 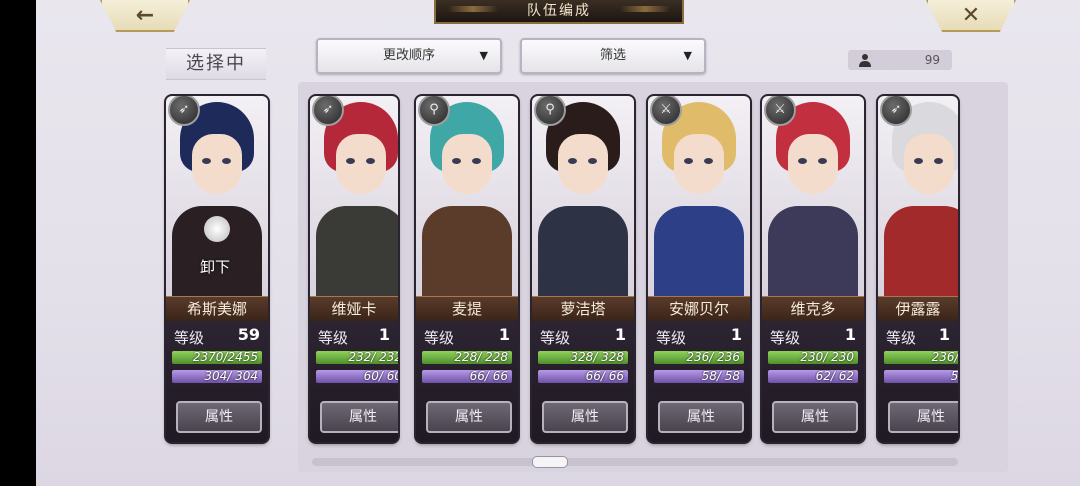 I want to click on back-arrow-icon: ←, so click(x=145, y=15).